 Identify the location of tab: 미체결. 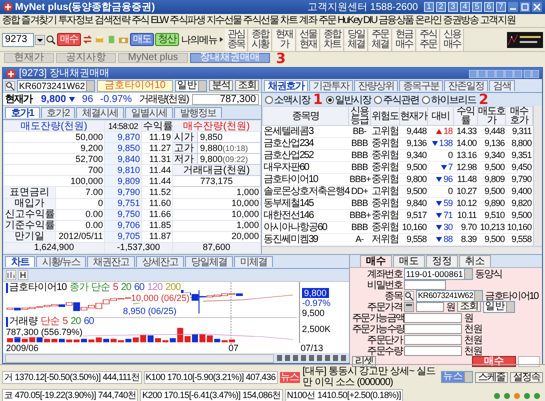
(253, 261).